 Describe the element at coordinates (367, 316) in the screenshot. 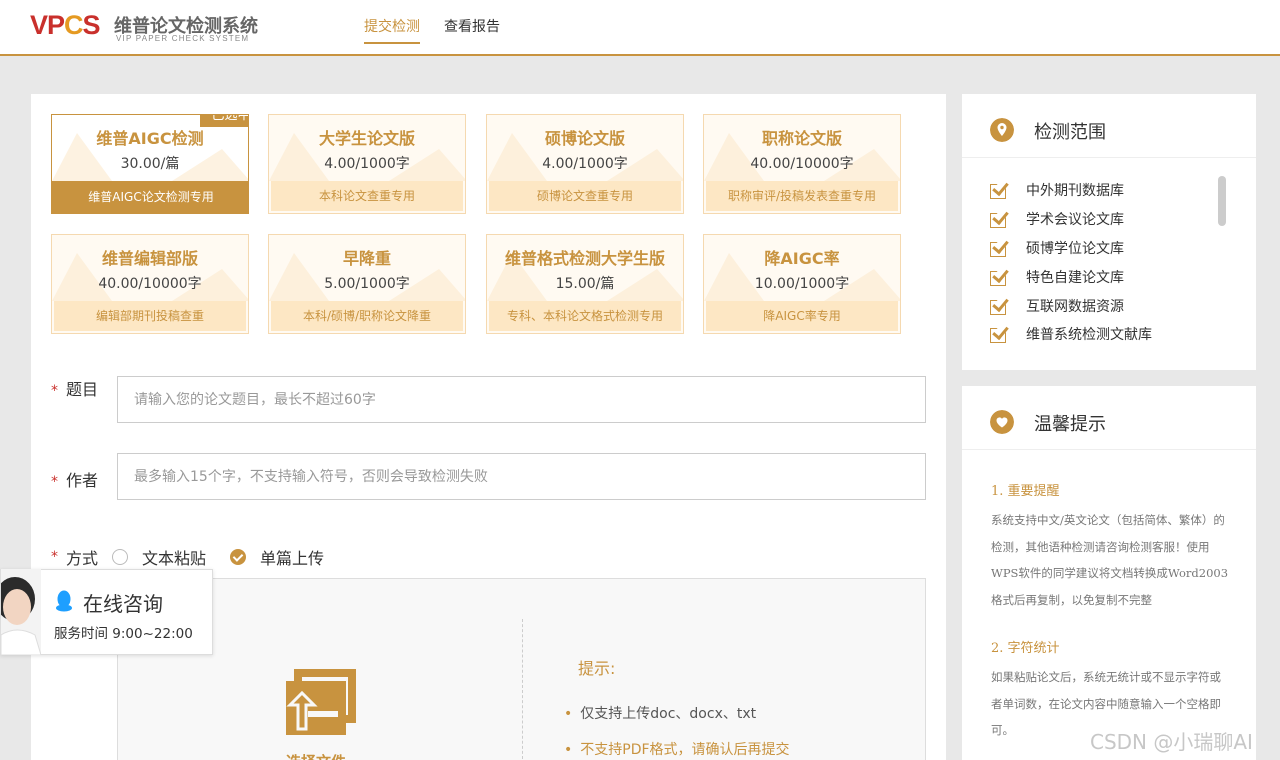

I see `product-desc: 本科/硕博/职称论文降重` at that location.